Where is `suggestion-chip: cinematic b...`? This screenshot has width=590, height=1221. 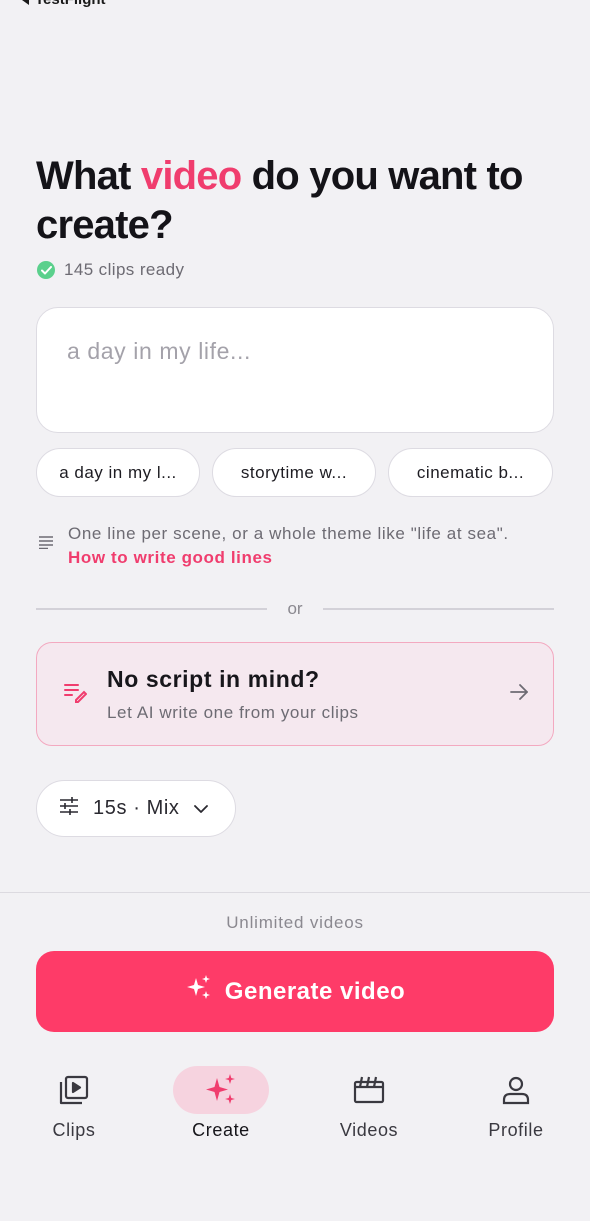 suggestion-chip: cinematic b... is located at coordinates (470, 472).